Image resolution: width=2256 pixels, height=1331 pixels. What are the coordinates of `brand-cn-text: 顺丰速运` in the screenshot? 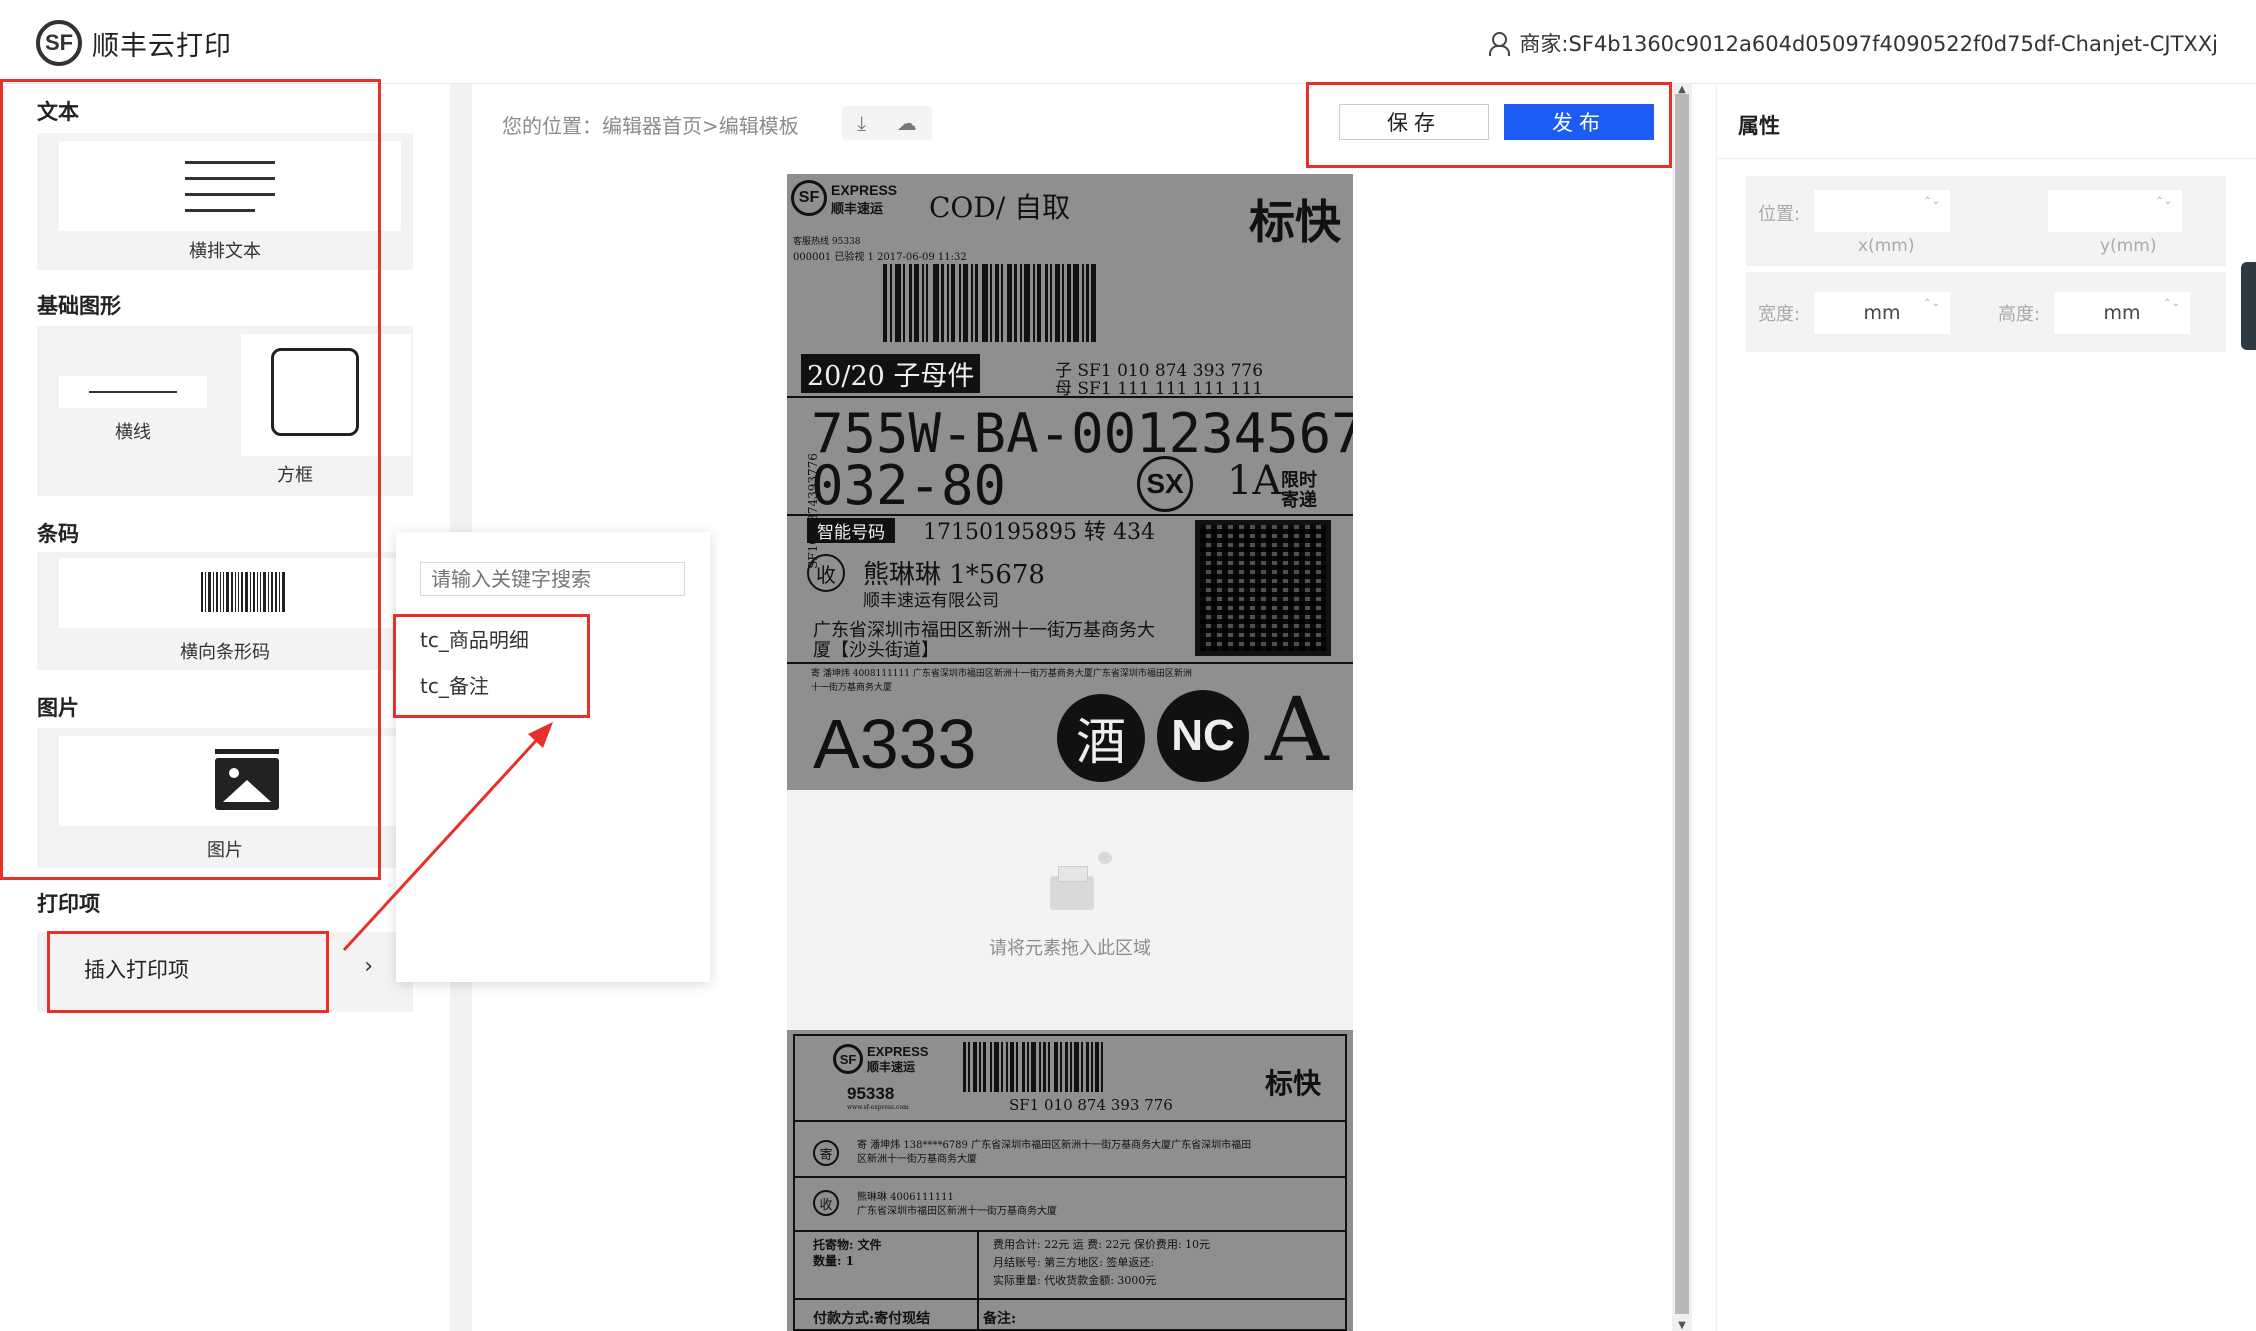 It's located at (857, 209).